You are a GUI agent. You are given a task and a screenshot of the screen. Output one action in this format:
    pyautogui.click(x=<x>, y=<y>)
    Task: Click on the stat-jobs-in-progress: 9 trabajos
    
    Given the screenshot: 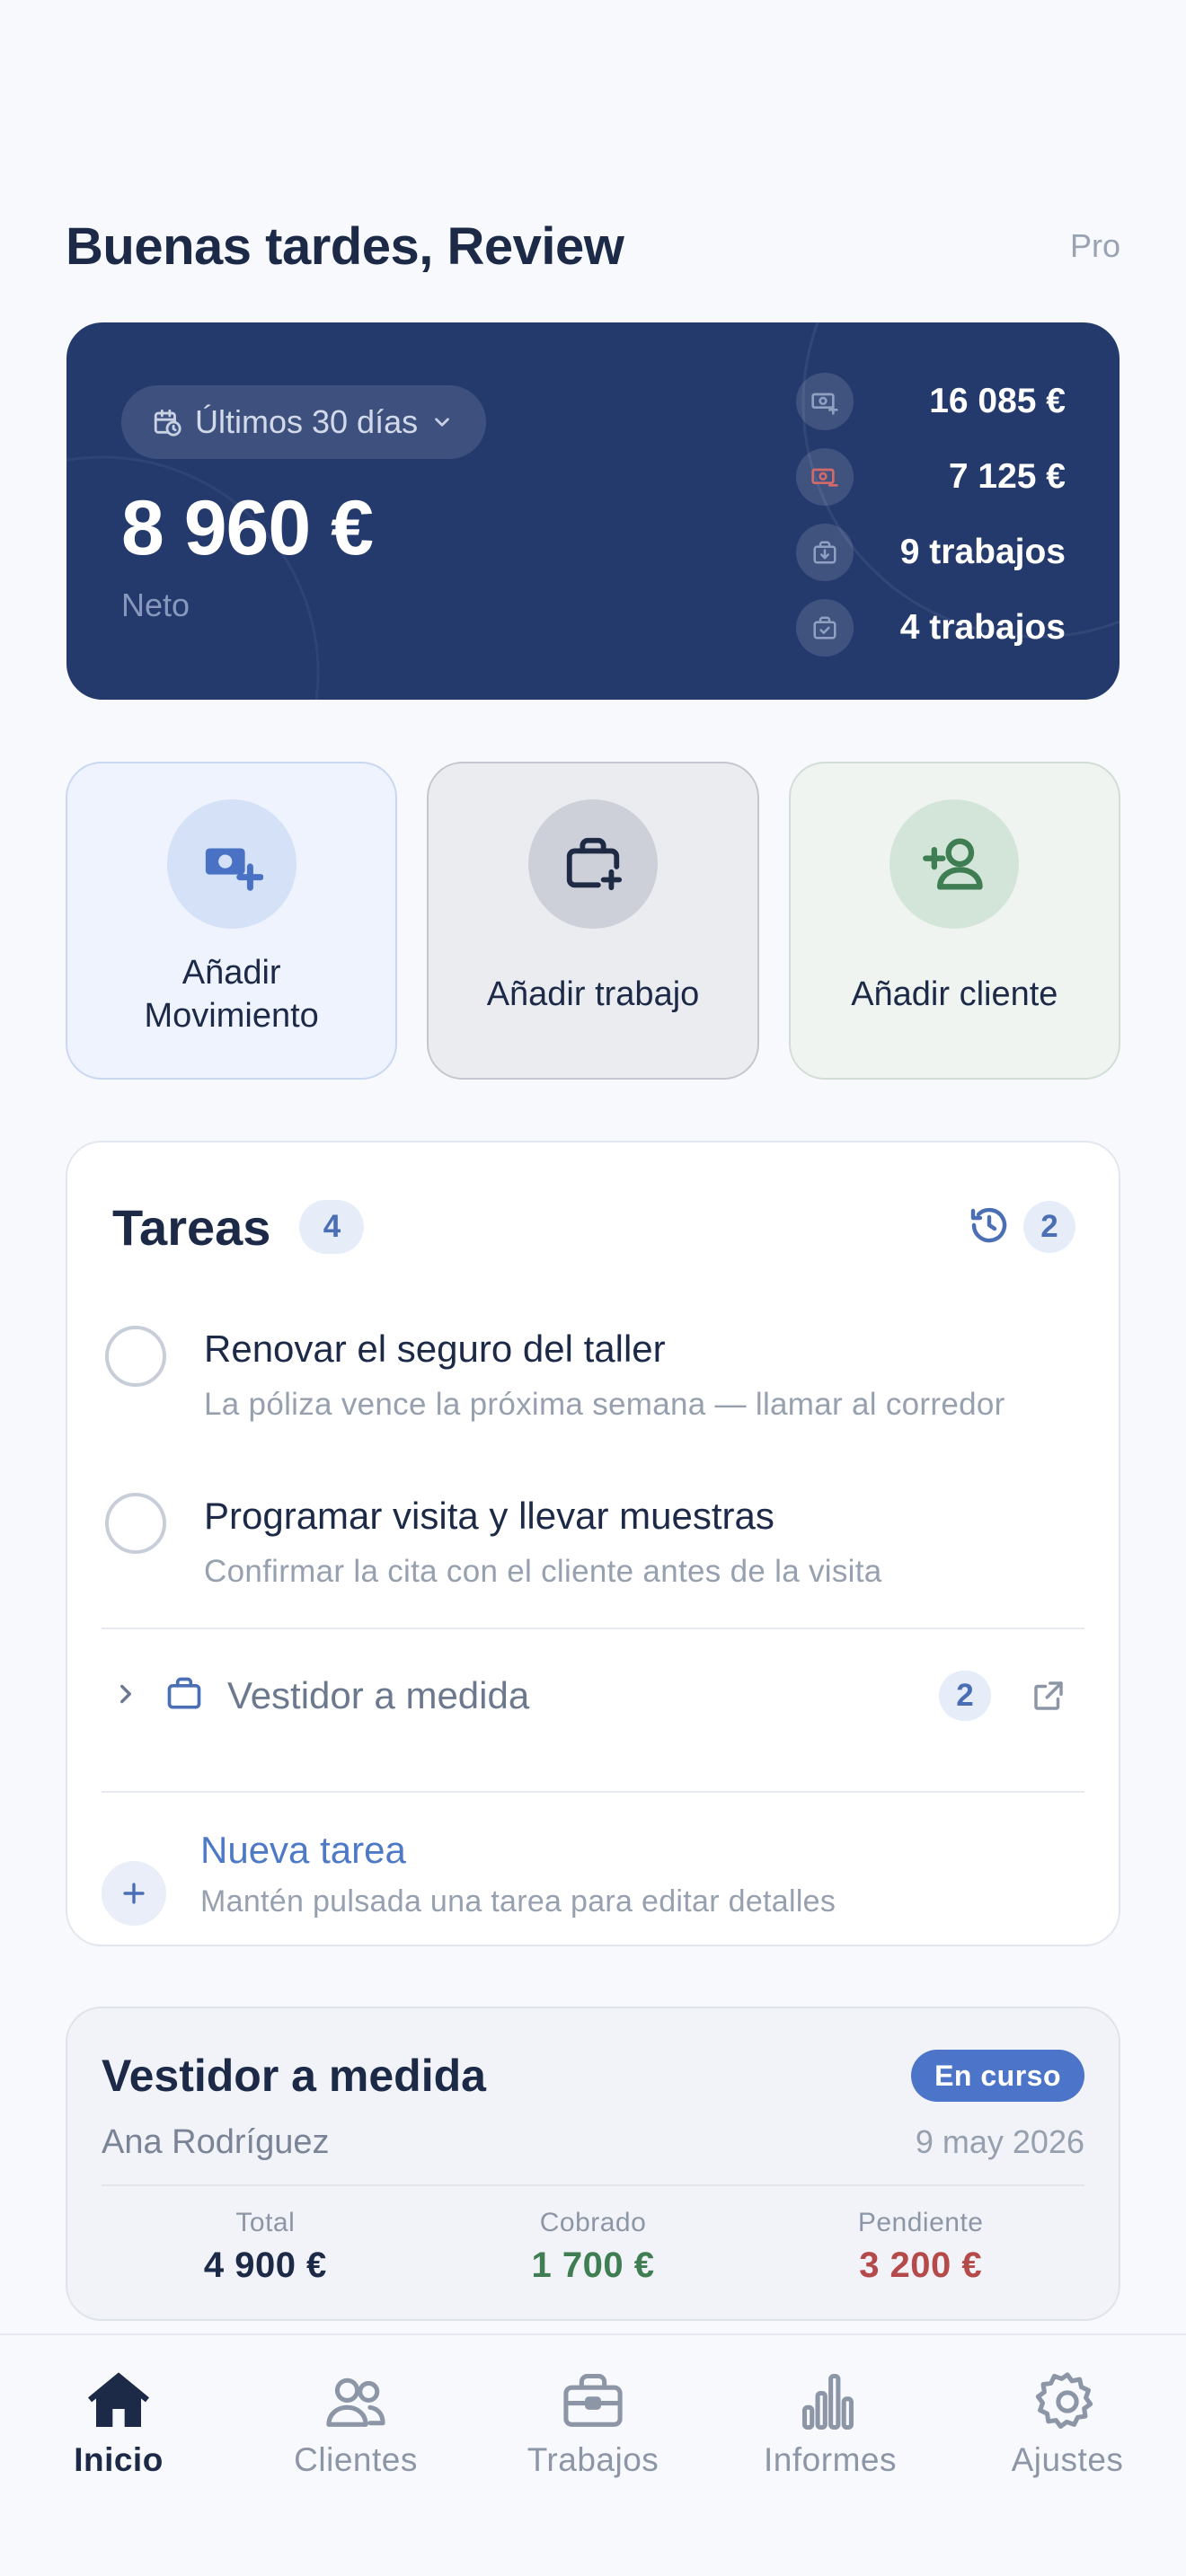 What is the action you would take?
    pyautogui.click(x=931, y=552)
    